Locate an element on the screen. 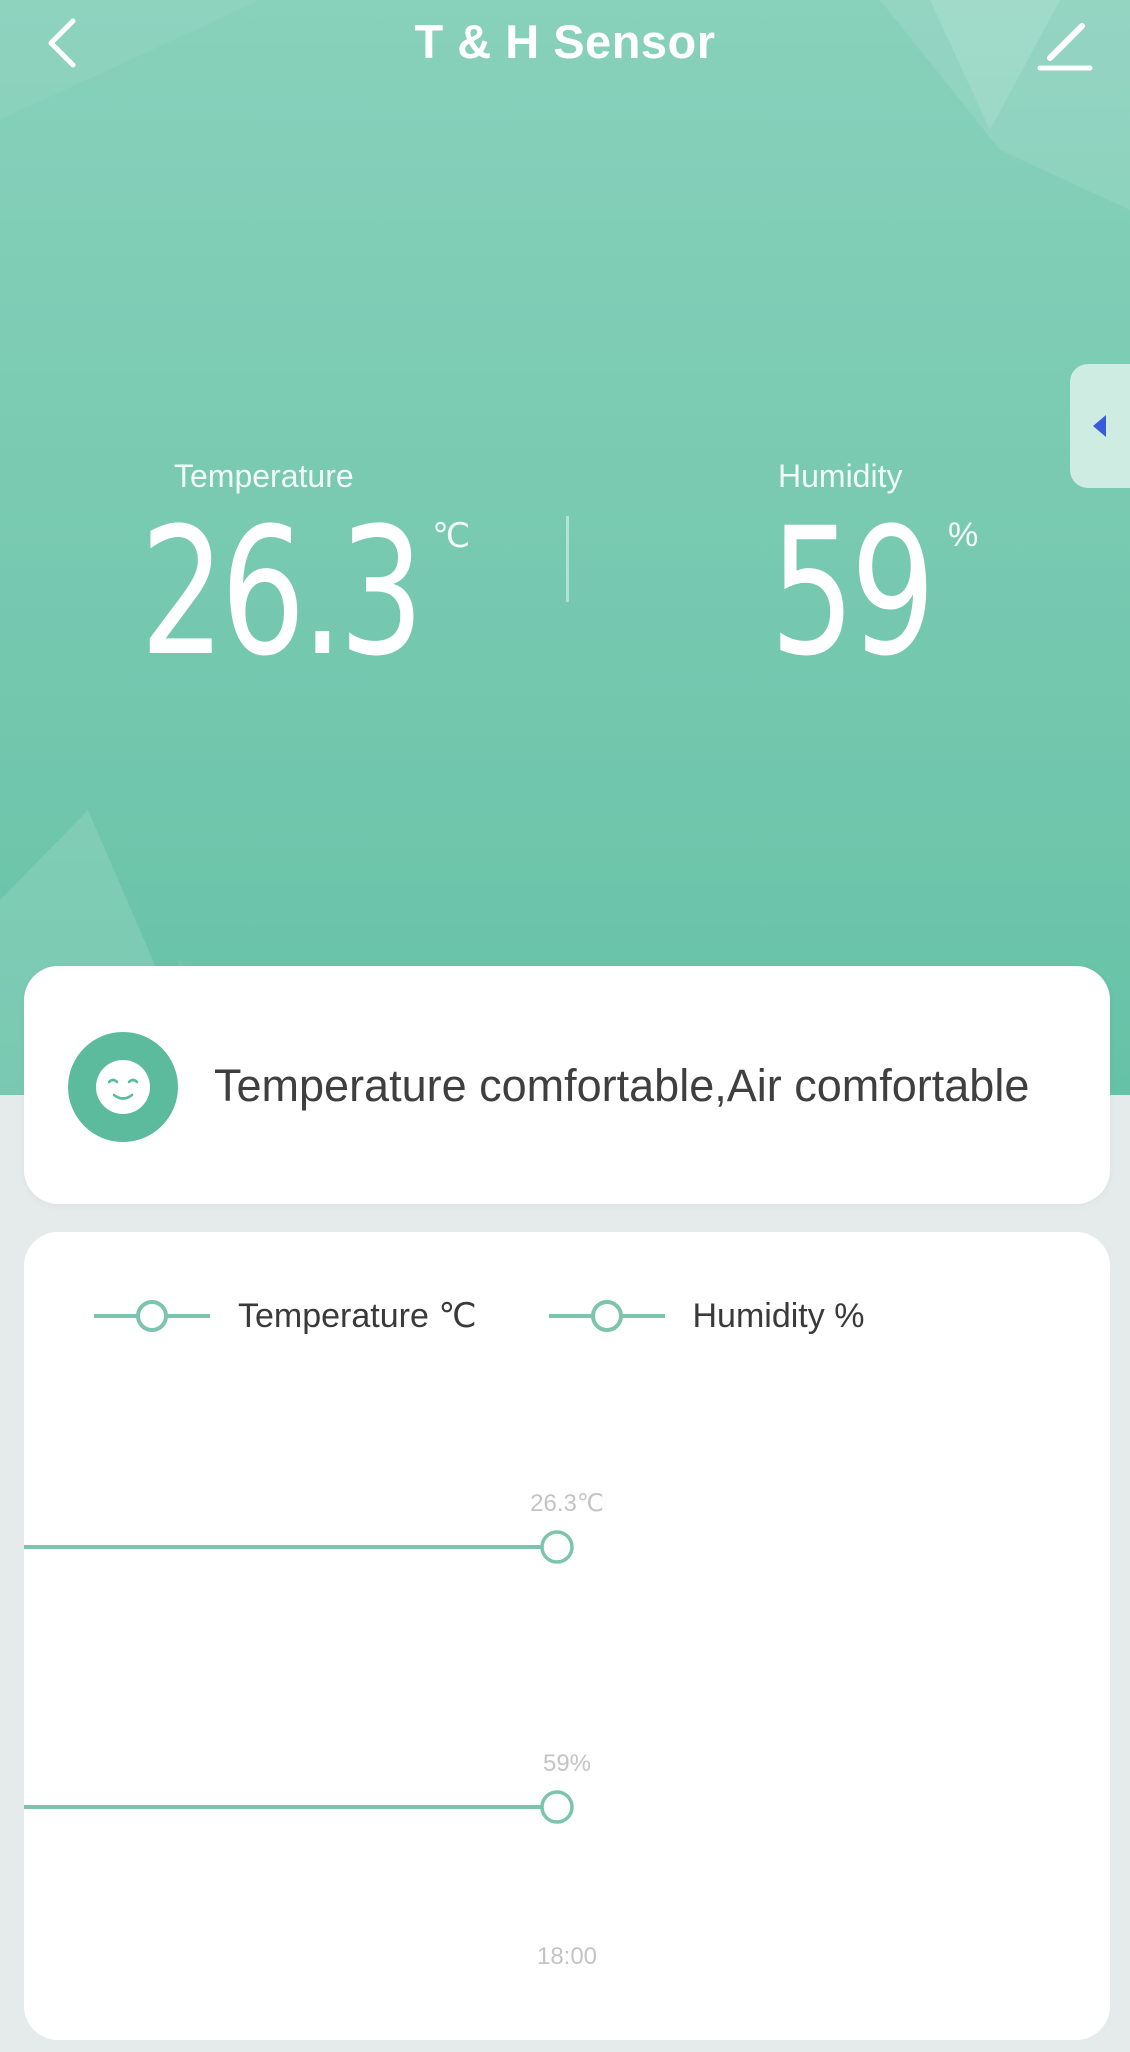 This screenshot has width=1130, height=2052. caret-left-icon is located at coordinates (1099, 426).